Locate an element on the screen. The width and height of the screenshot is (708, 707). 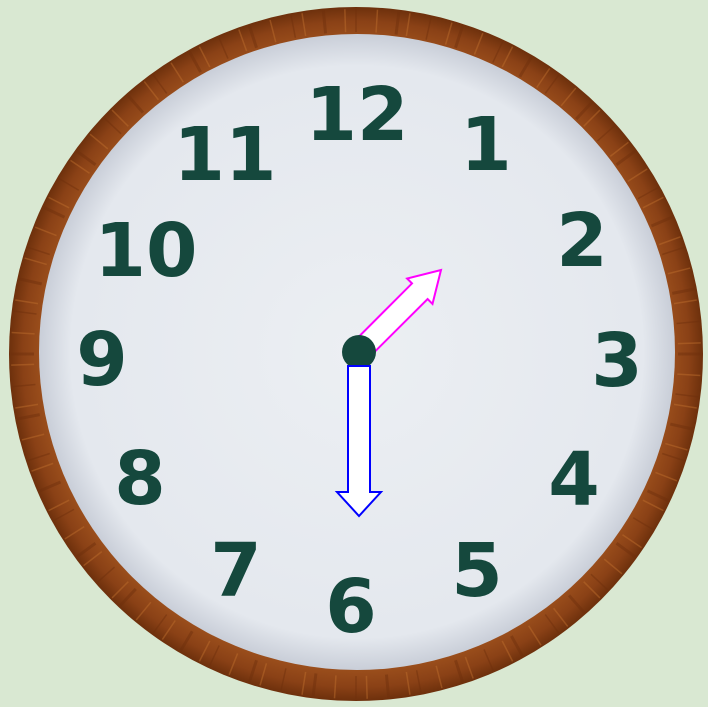
numeral-3: 3 is located at coordinates (617, 361).